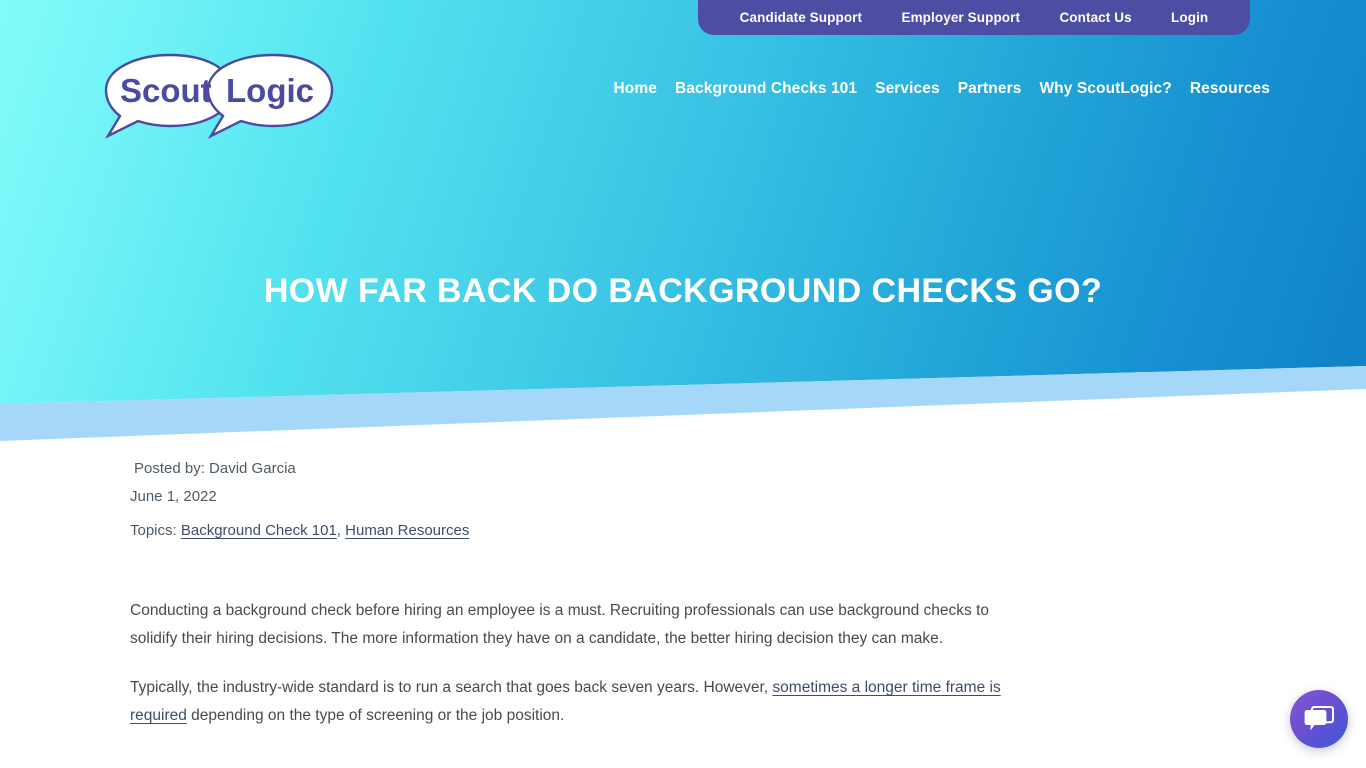 The width and height of the screenshot is (1366, 768). Describe the element at coordinates (907, 89) in the screenshot. I see `nav-item-services: Services` at that location.